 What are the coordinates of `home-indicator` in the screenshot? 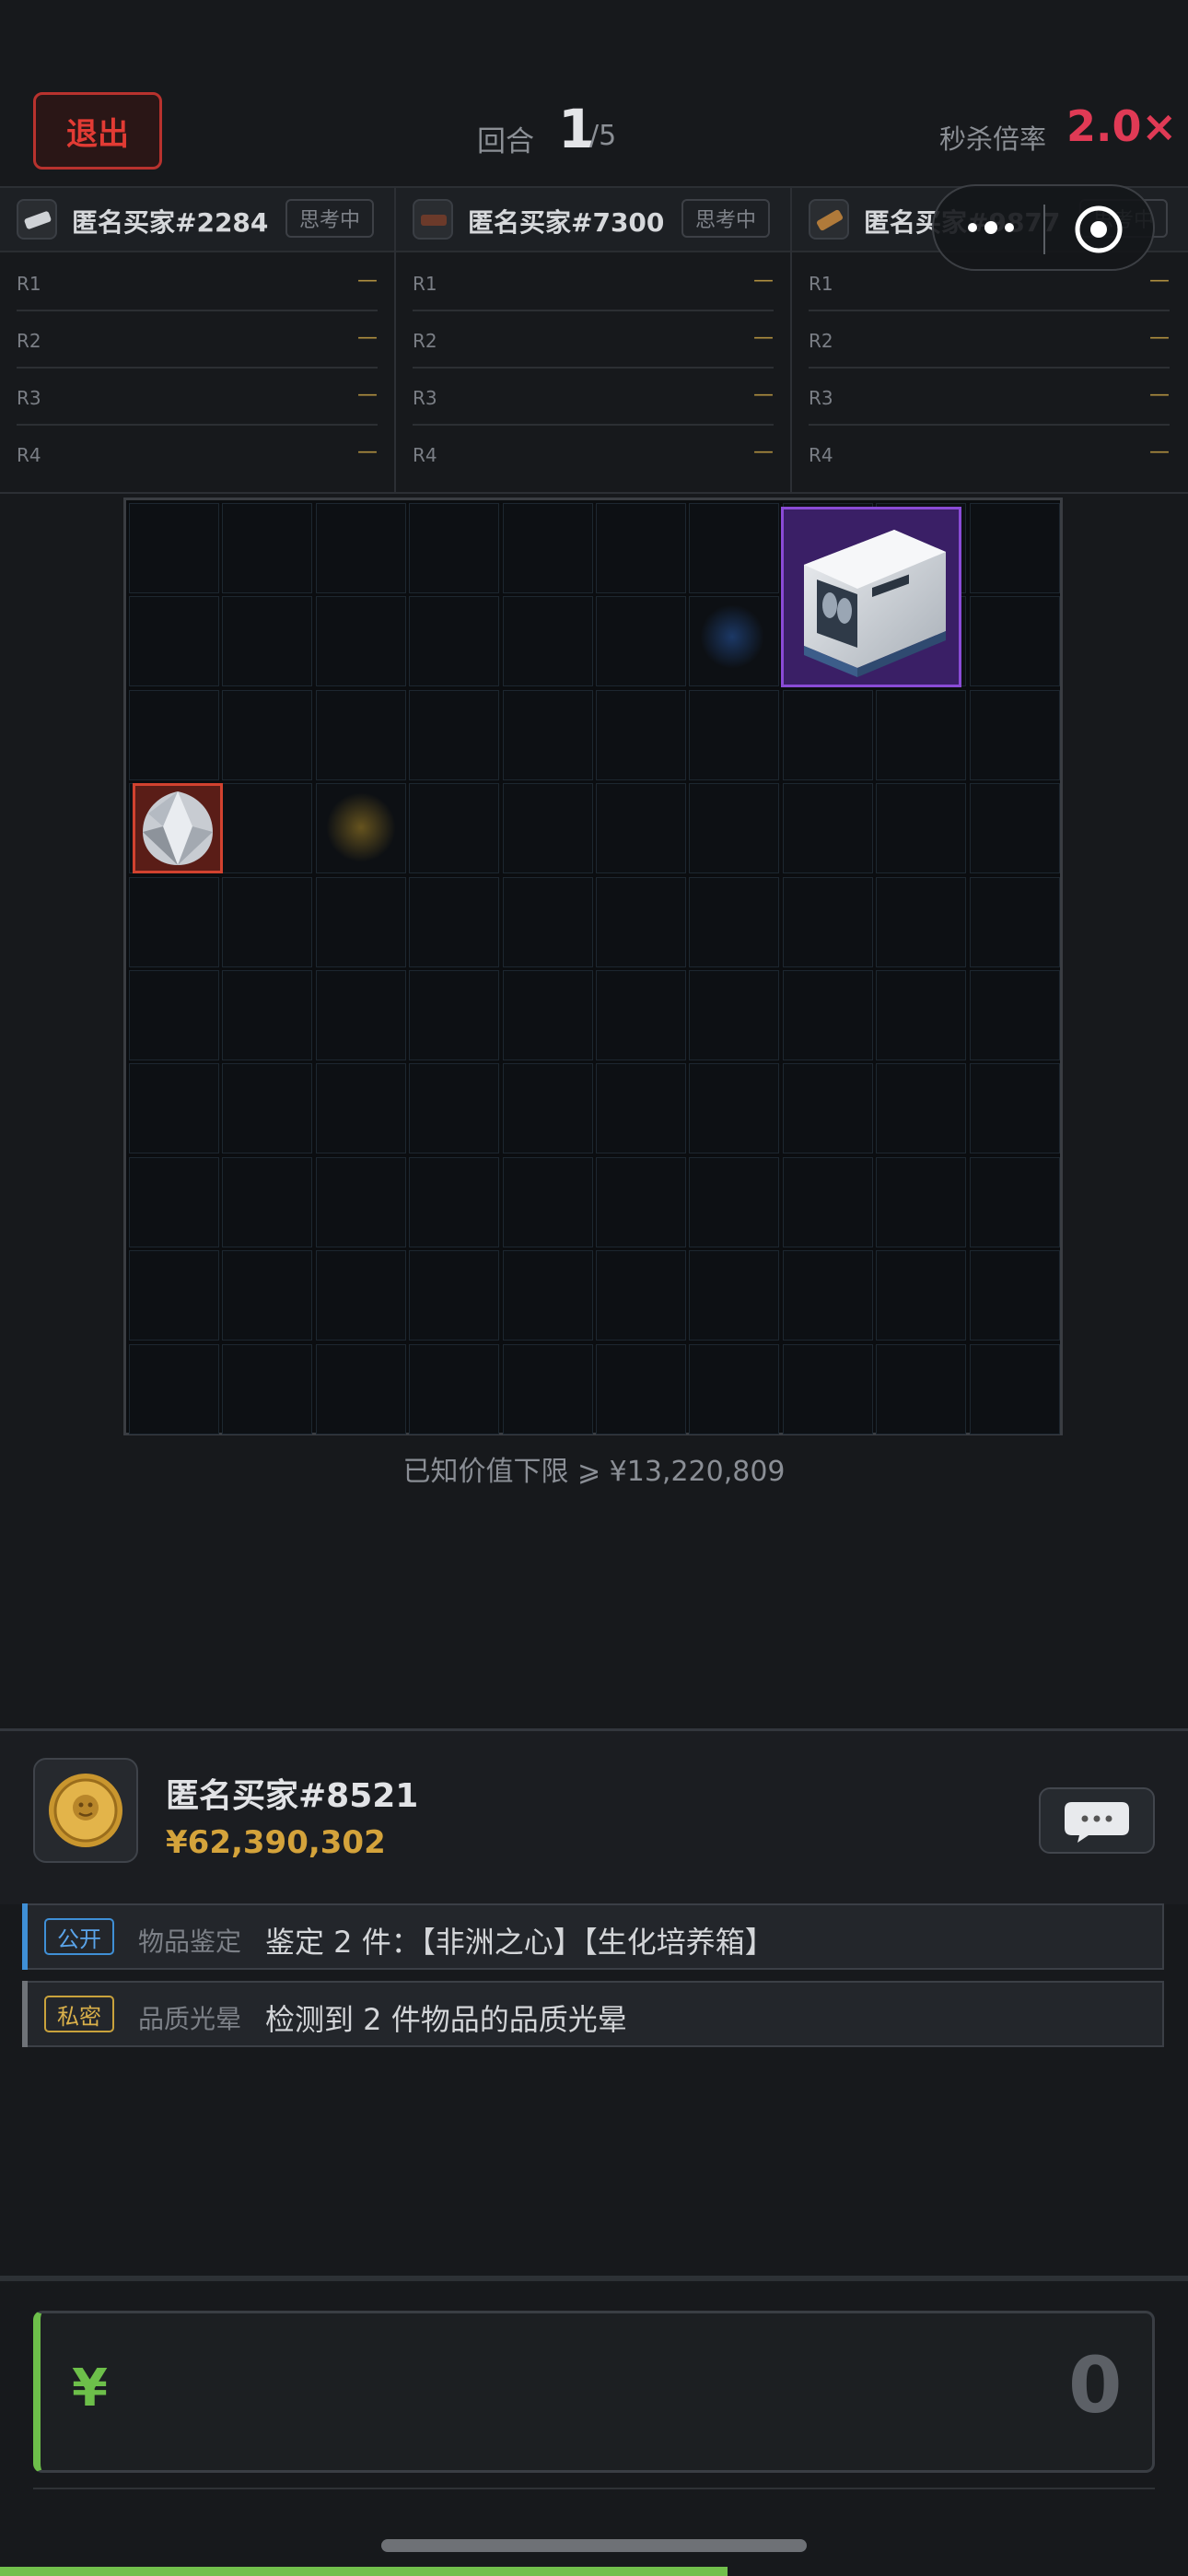 It's located at (594, 2545).